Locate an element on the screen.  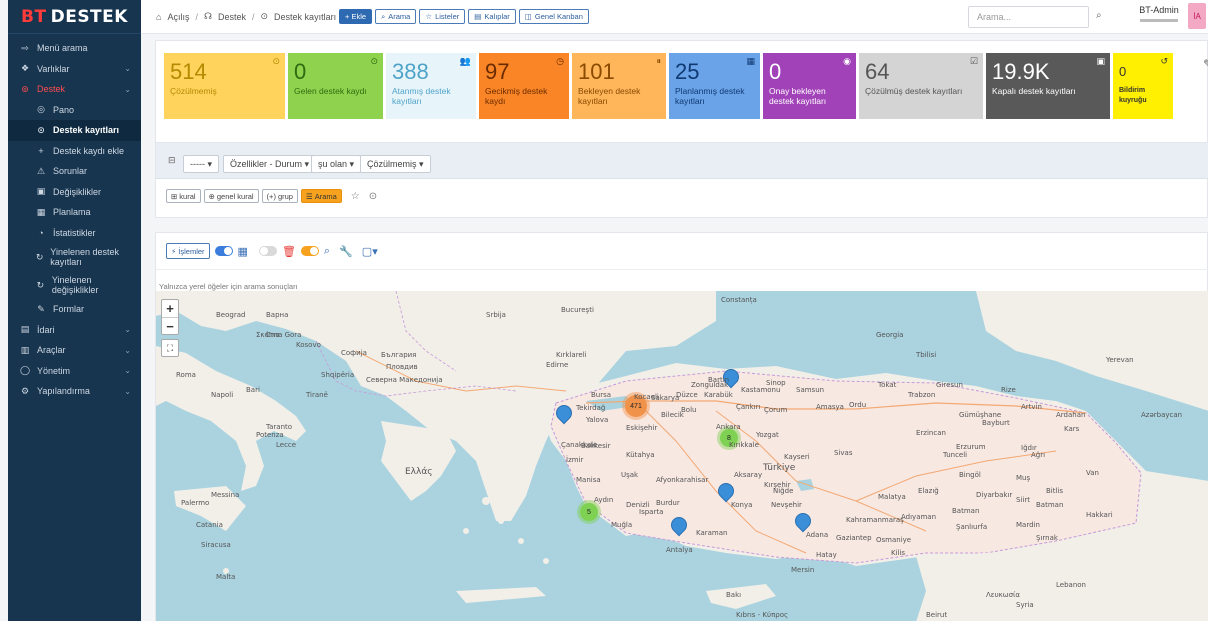
add-group-button: (+) grup is located at coordinates (279, 196).